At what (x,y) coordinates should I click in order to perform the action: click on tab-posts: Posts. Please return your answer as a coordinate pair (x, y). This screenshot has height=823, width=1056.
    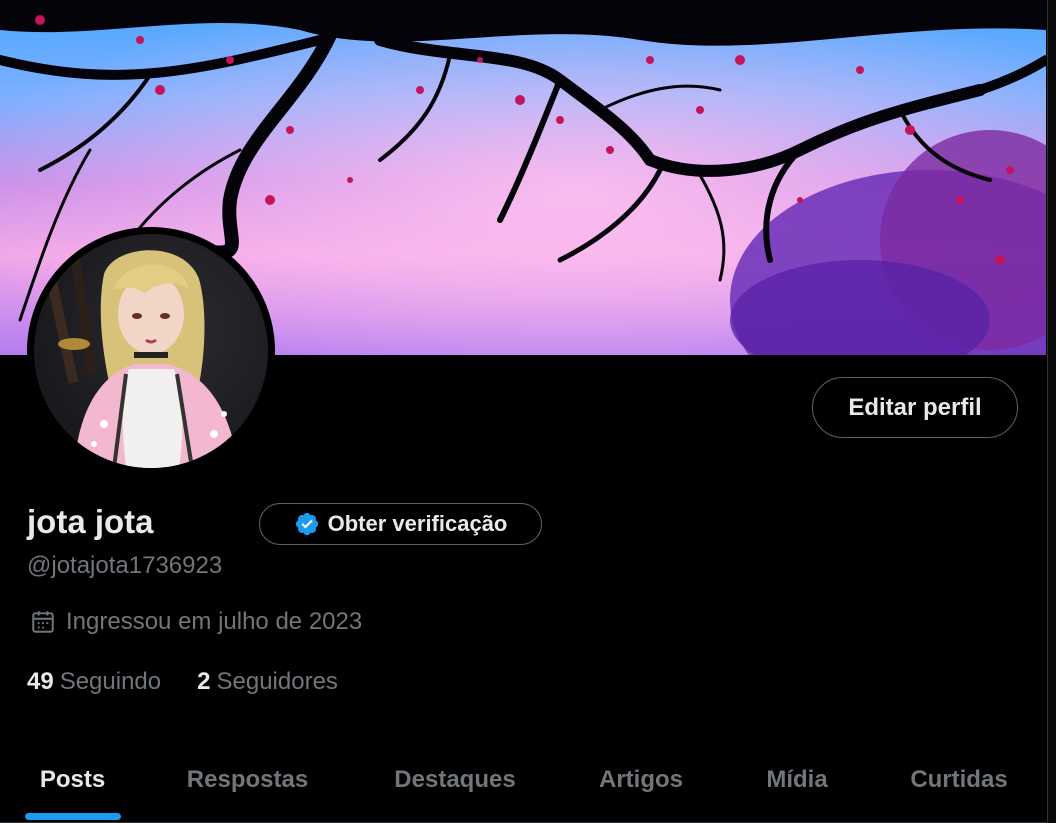
    Looking at the image, I should click on (72, 780).